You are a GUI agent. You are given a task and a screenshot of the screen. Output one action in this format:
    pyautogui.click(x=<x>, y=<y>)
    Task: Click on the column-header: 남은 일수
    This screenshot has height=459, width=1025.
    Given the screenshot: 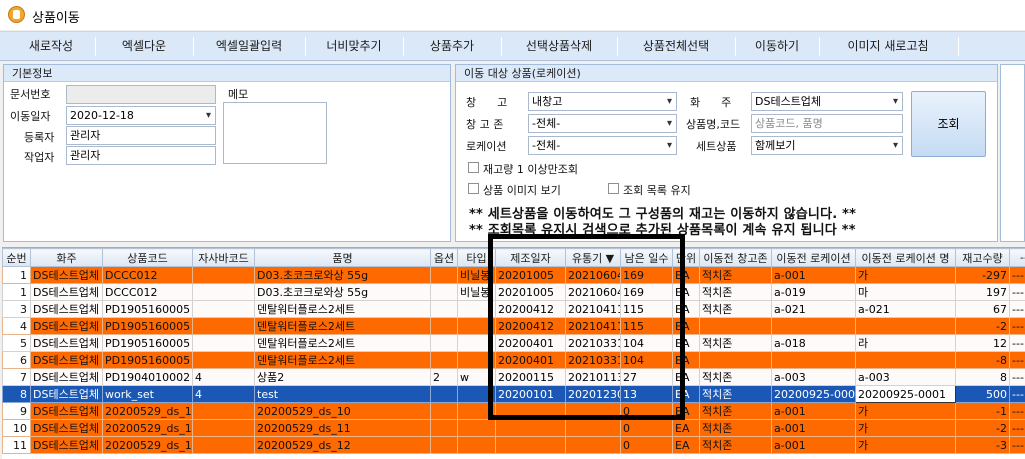 What is the action you would take?
    pyautogui.click(x=646, y=257)
    